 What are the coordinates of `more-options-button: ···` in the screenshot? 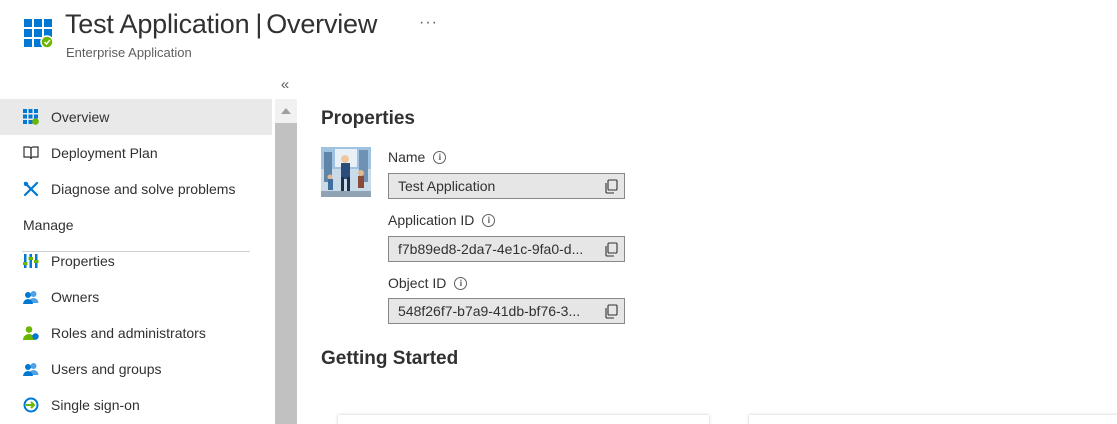 It's located at (428, 23).